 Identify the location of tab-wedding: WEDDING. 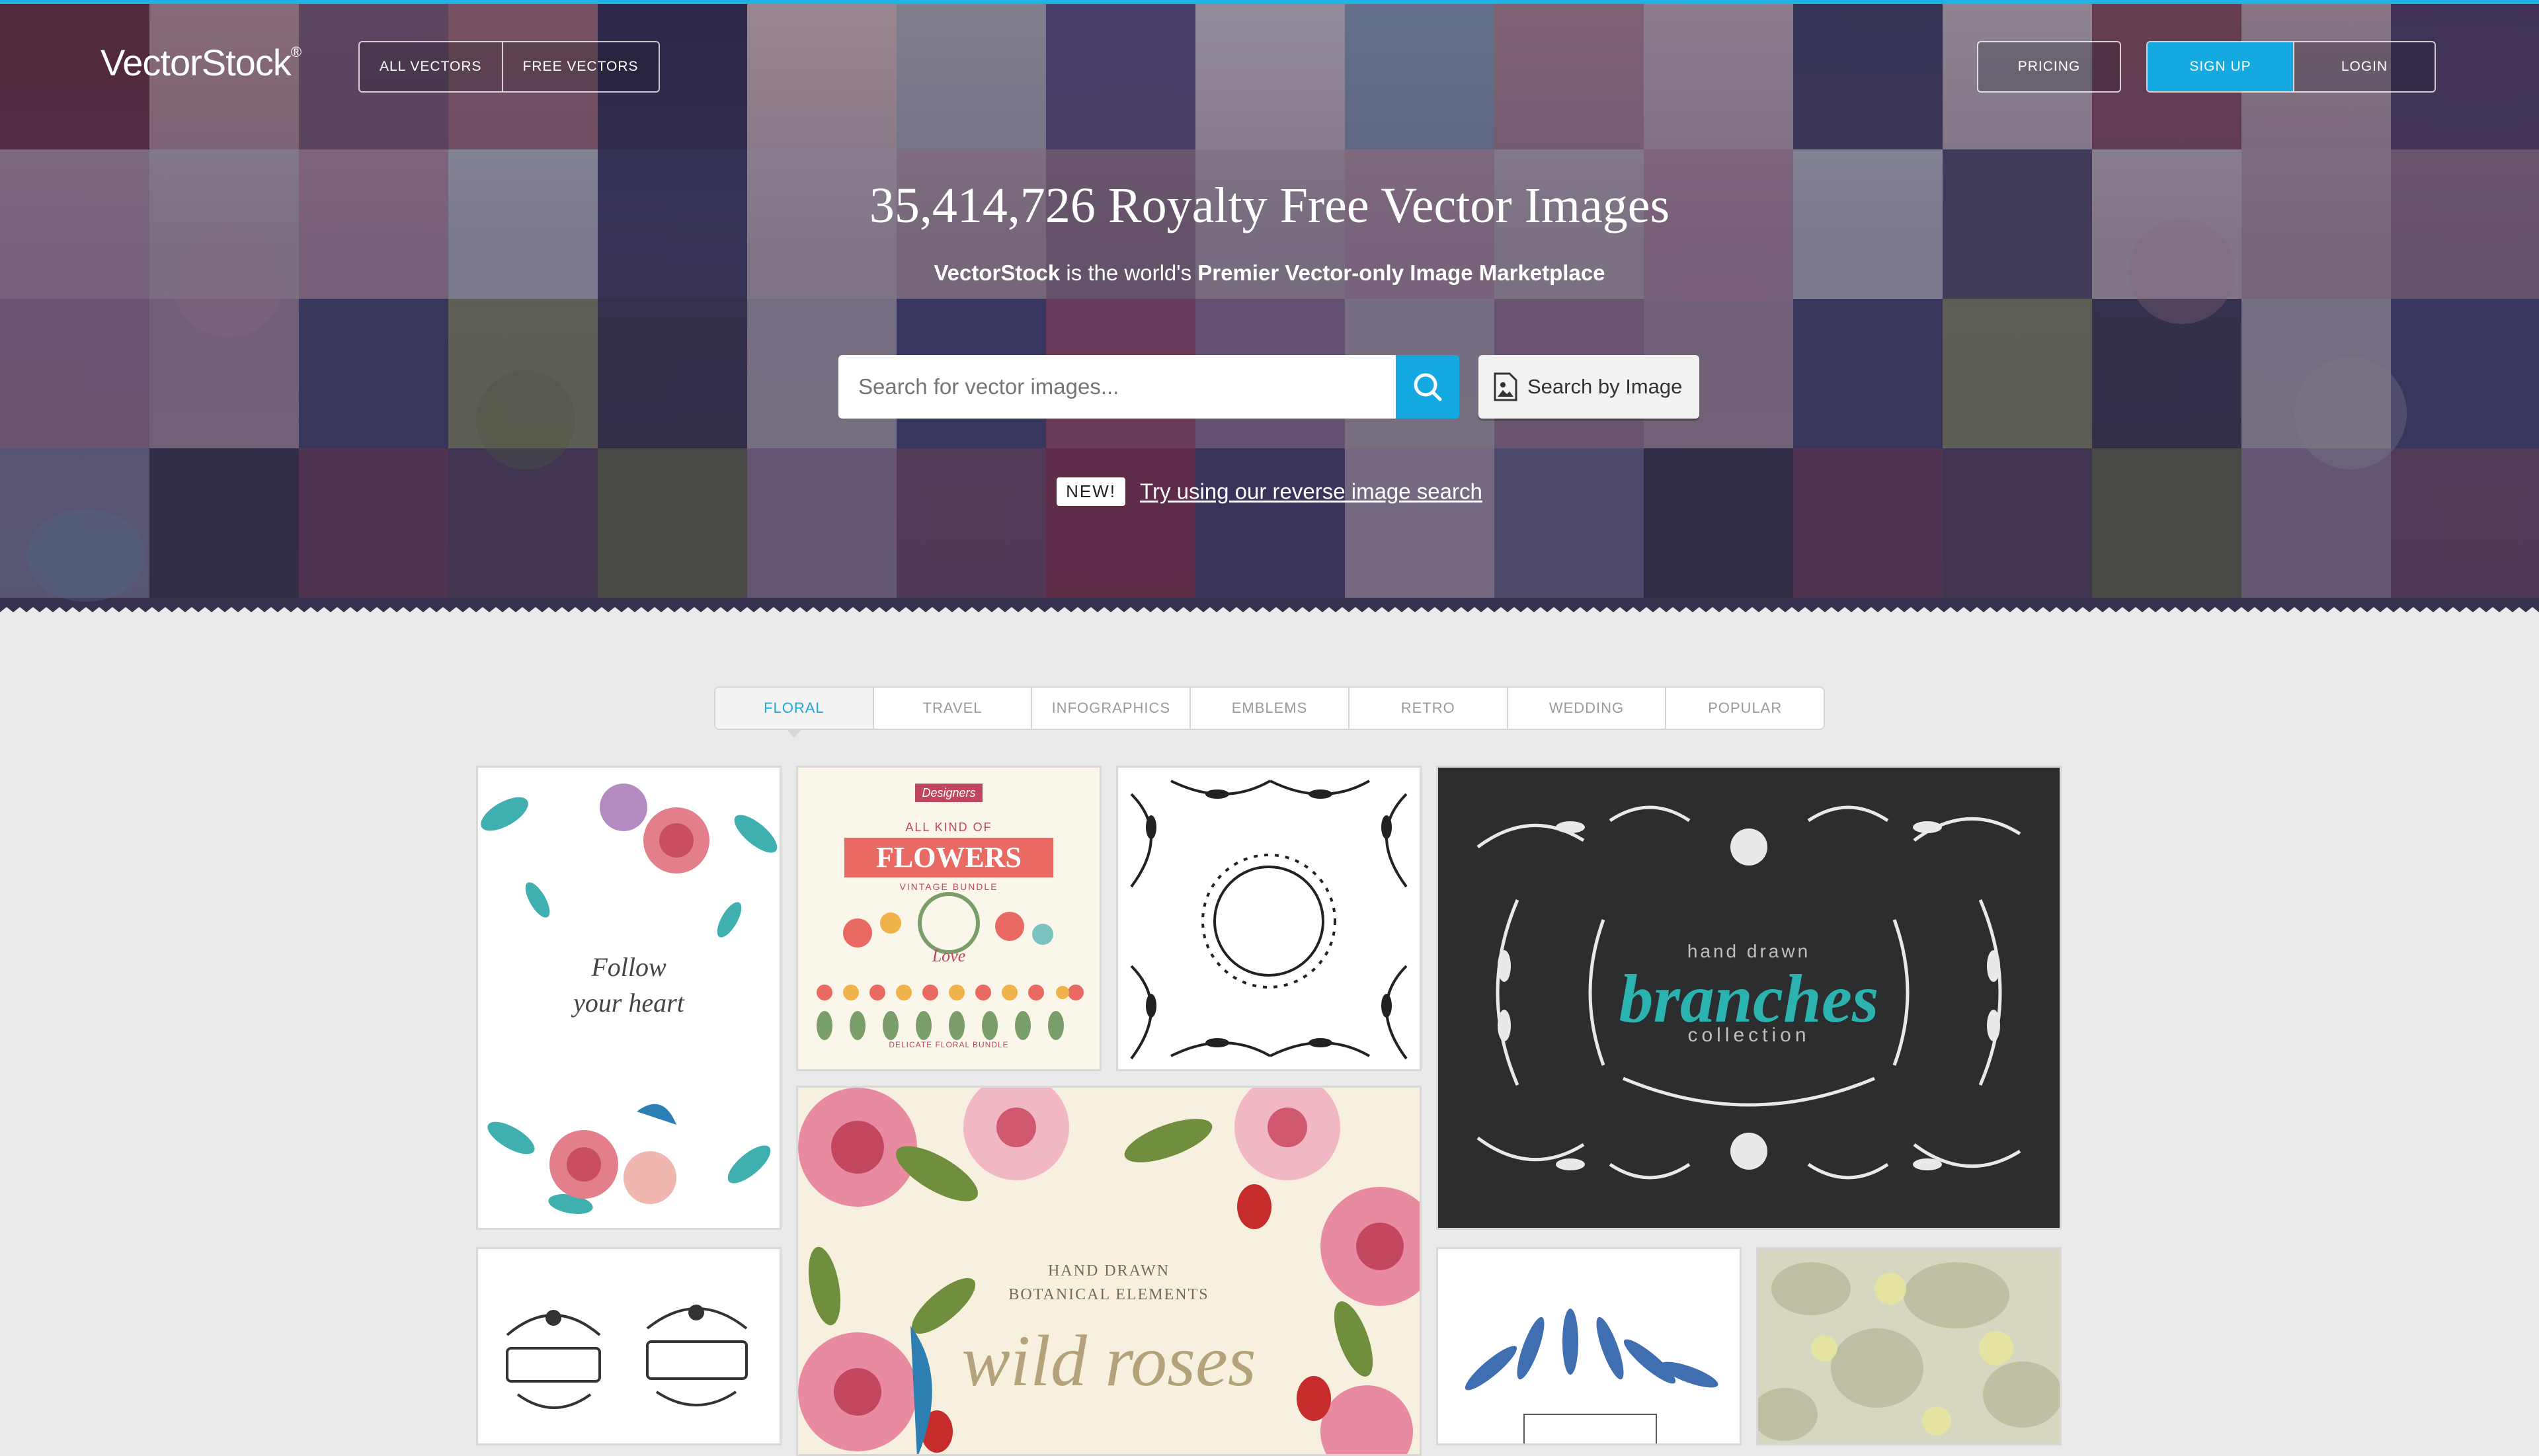
(1586, 708).